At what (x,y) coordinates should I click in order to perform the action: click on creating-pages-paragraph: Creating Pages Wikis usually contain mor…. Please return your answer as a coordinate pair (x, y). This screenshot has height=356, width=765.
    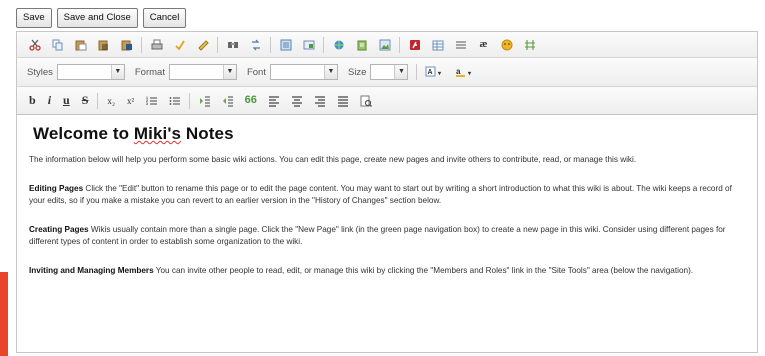
    Looking at the image, I should click on (387, 236).